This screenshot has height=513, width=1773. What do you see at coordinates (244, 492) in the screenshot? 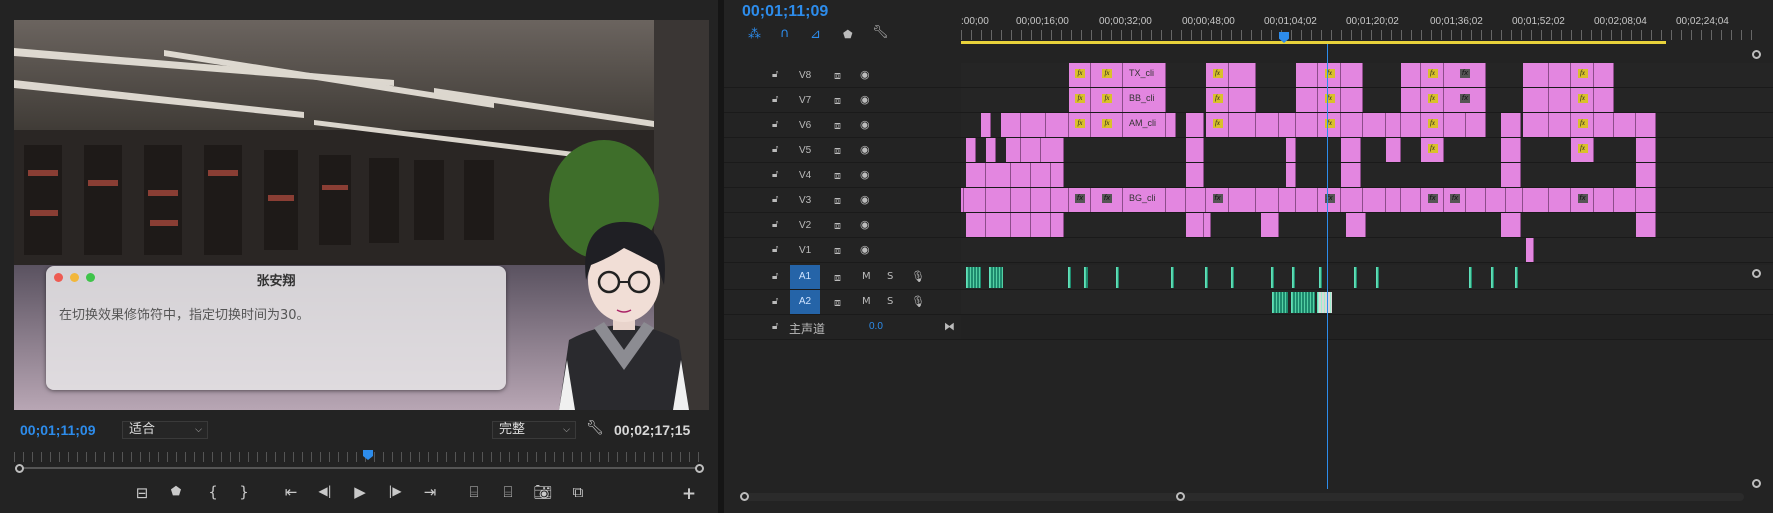
I see `mark-out-icon: }` at bounding box center [244, 492].